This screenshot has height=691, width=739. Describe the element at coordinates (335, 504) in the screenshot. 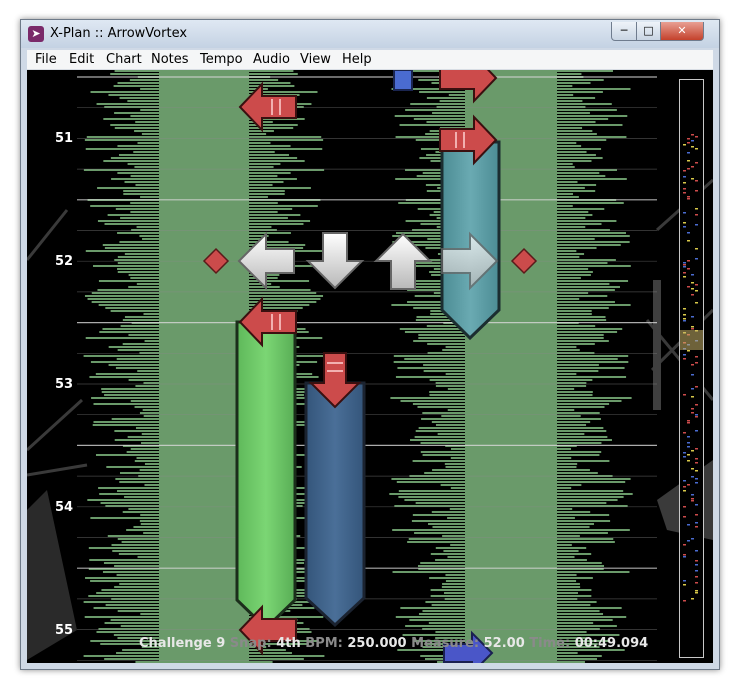

I see `hold-note-down` at that location.